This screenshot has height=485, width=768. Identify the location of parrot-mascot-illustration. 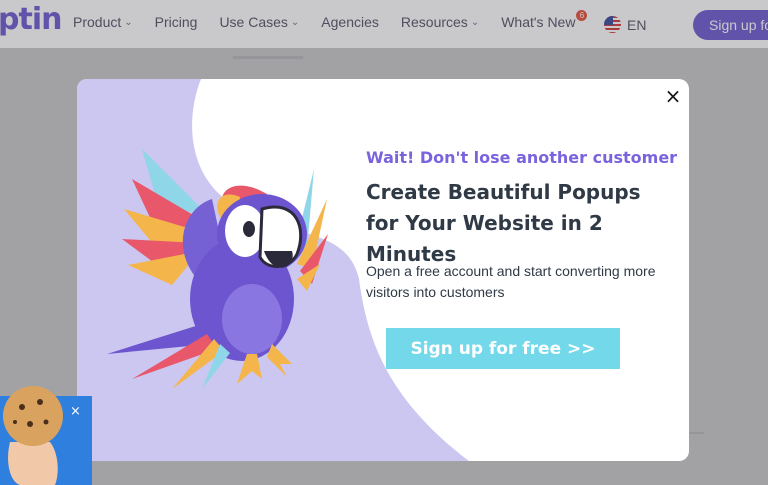
(217, 269).